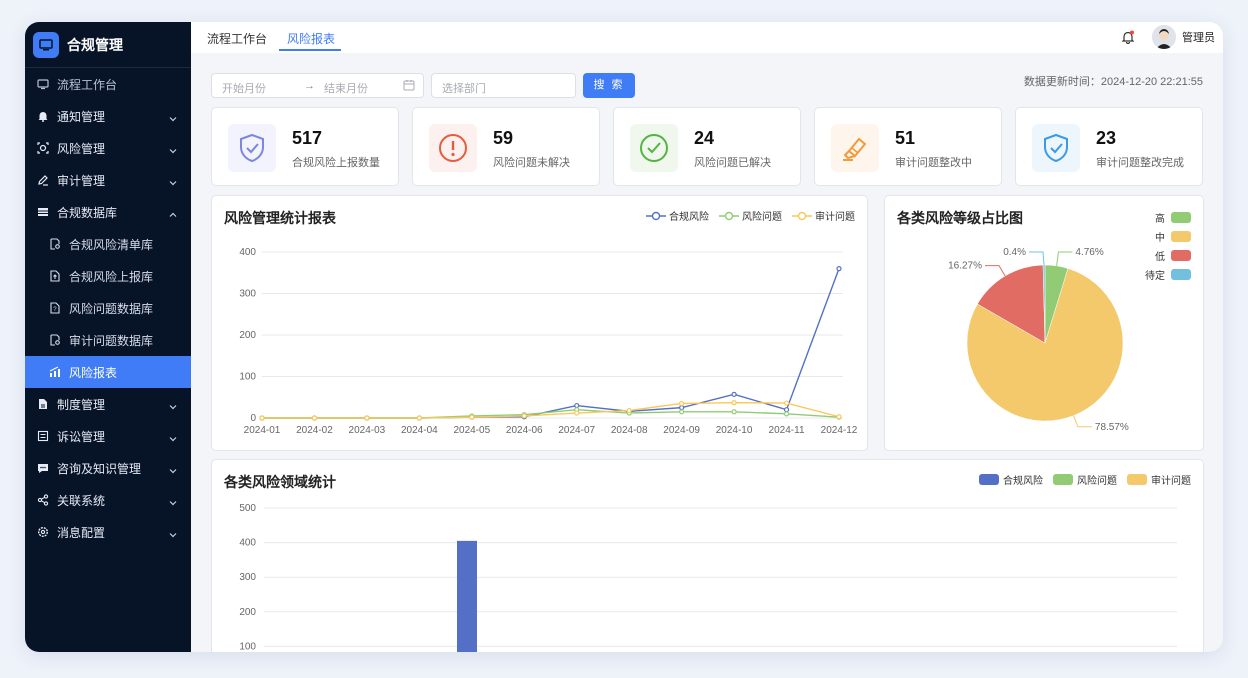 This screenshot has height=678, width=1248. What do you see at coordinates (108, 436) in the screenshot?
I see `sidebar-item: 诉讼管理` at bounding box center [108, 436].